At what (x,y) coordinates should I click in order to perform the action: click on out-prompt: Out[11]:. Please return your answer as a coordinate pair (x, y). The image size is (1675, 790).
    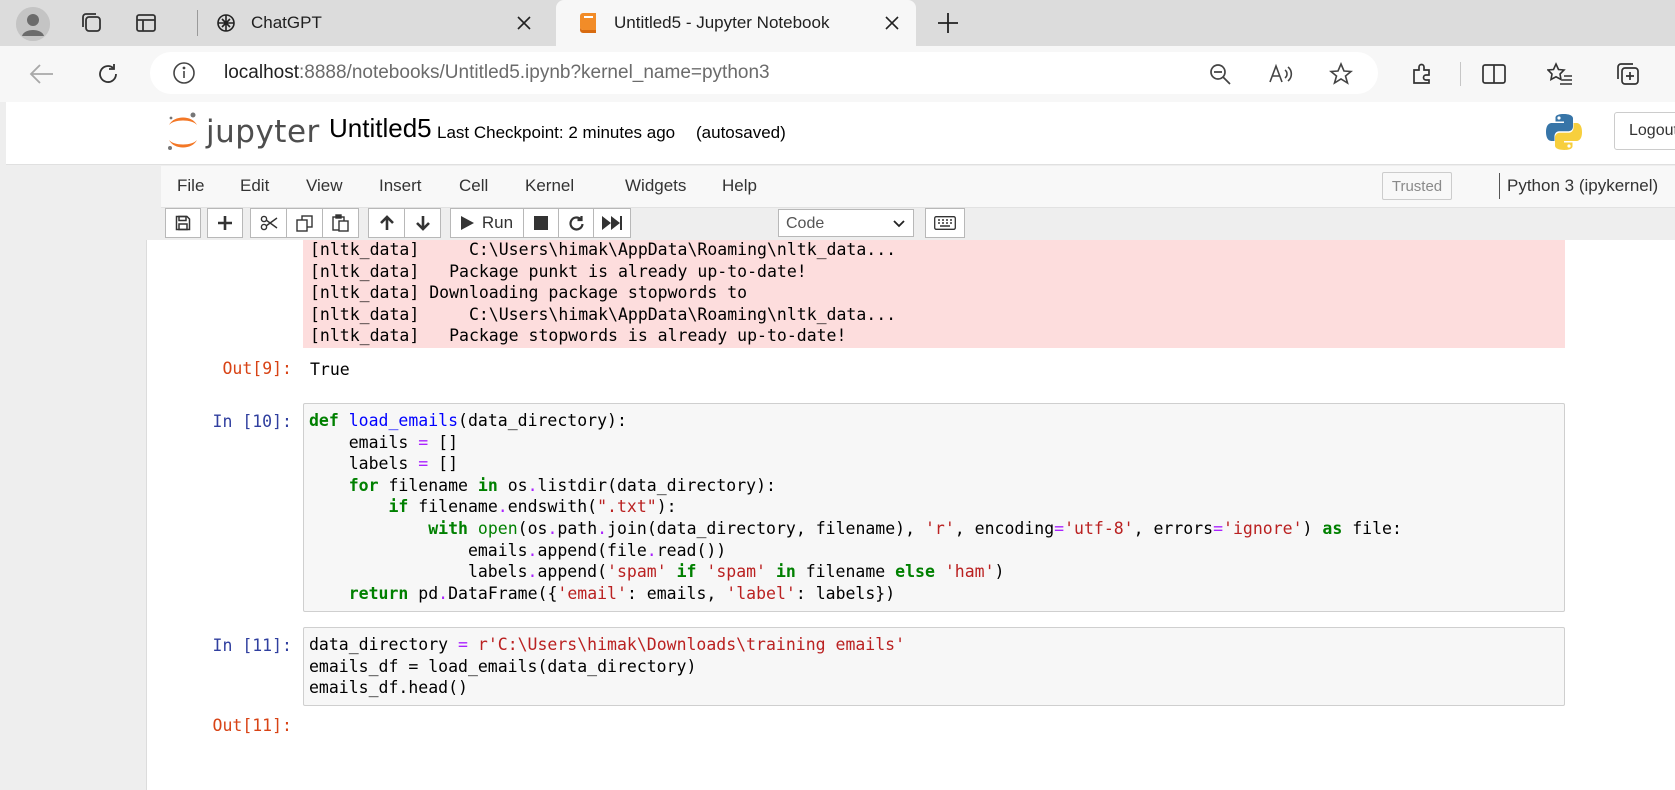
    Looking at the image, I should click on (252, 725).